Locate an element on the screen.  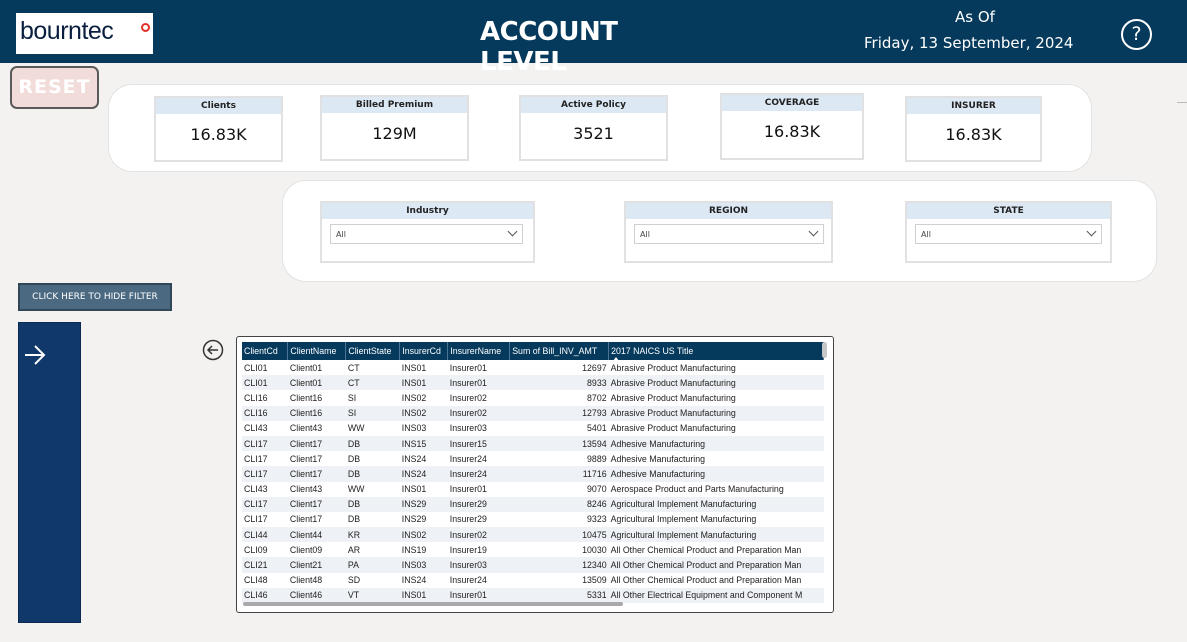
column-header: ClientCd is located at coordinates (265, 351).